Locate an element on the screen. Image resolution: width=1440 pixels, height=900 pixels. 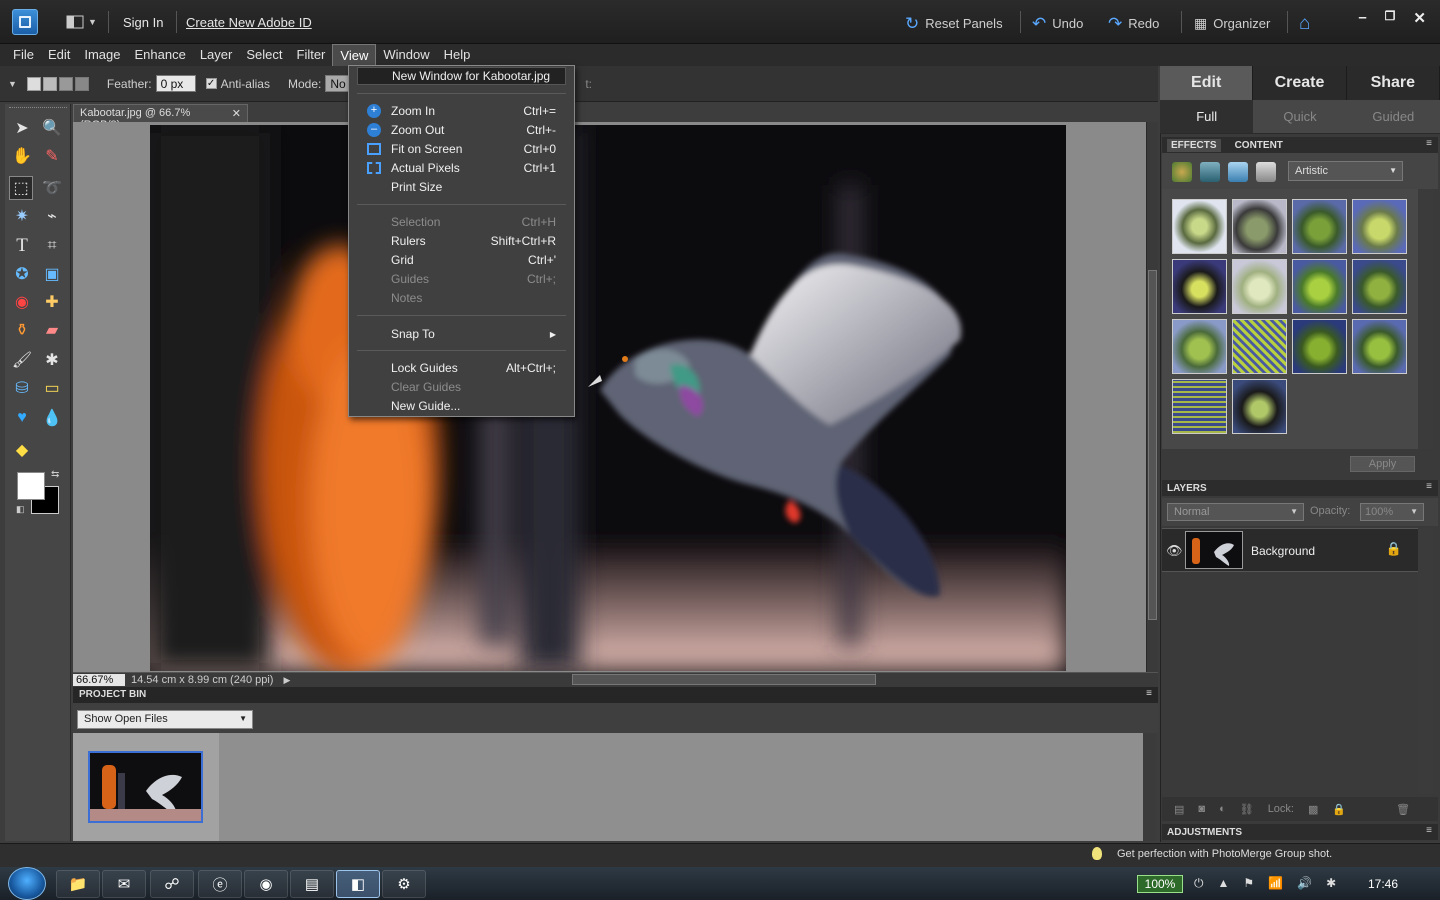
minimize-icon: – is located at coordinates (1362, 18).